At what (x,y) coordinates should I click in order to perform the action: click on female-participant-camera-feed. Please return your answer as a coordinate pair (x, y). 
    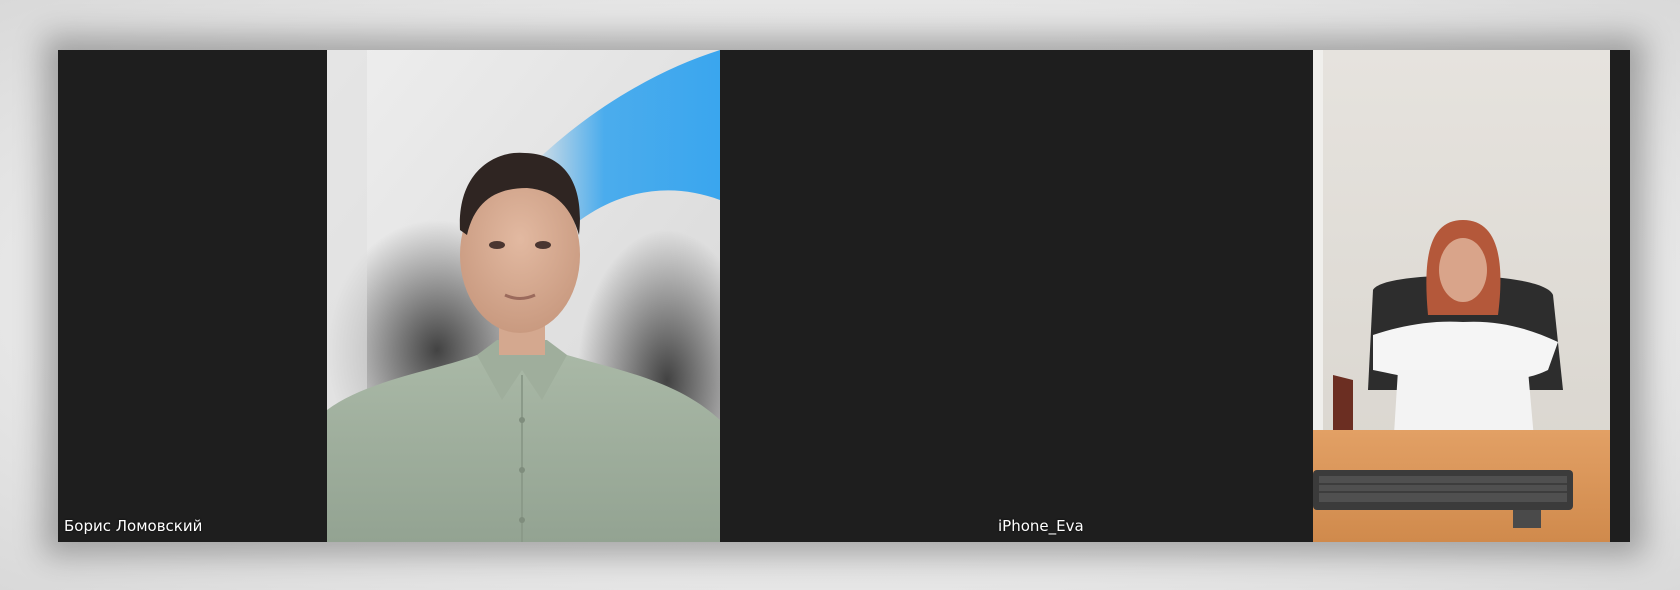
    Looking at the image, I should click on (1461, 296).